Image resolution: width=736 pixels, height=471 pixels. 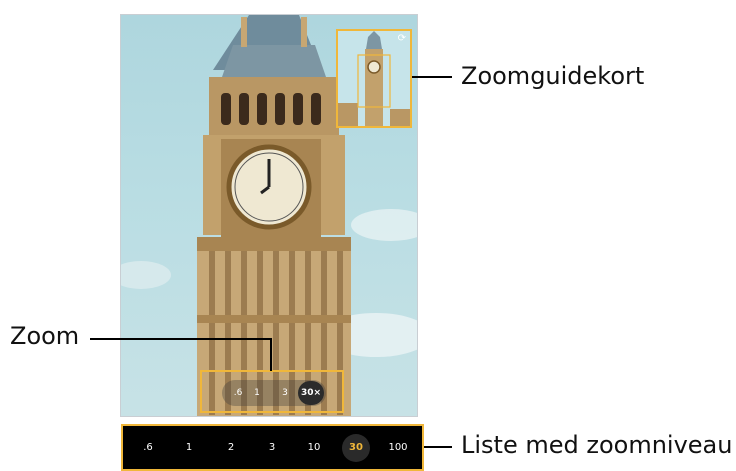 I want to click on zoom-level-item: 2, so click(x=231, y=447).